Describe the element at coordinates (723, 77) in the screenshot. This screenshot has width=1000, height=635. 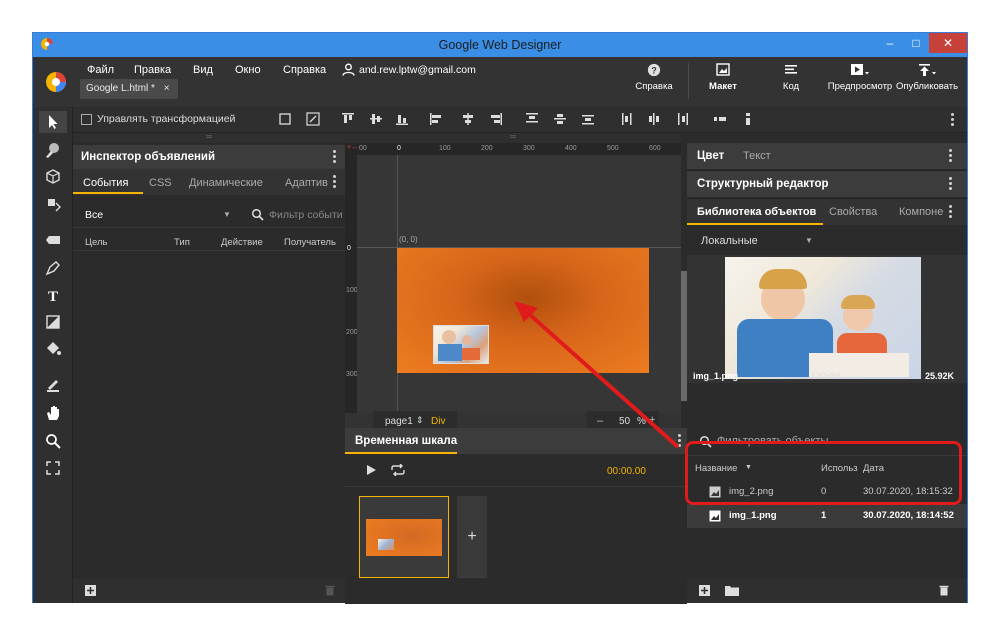
I see `layout-action: Макет` at that location.